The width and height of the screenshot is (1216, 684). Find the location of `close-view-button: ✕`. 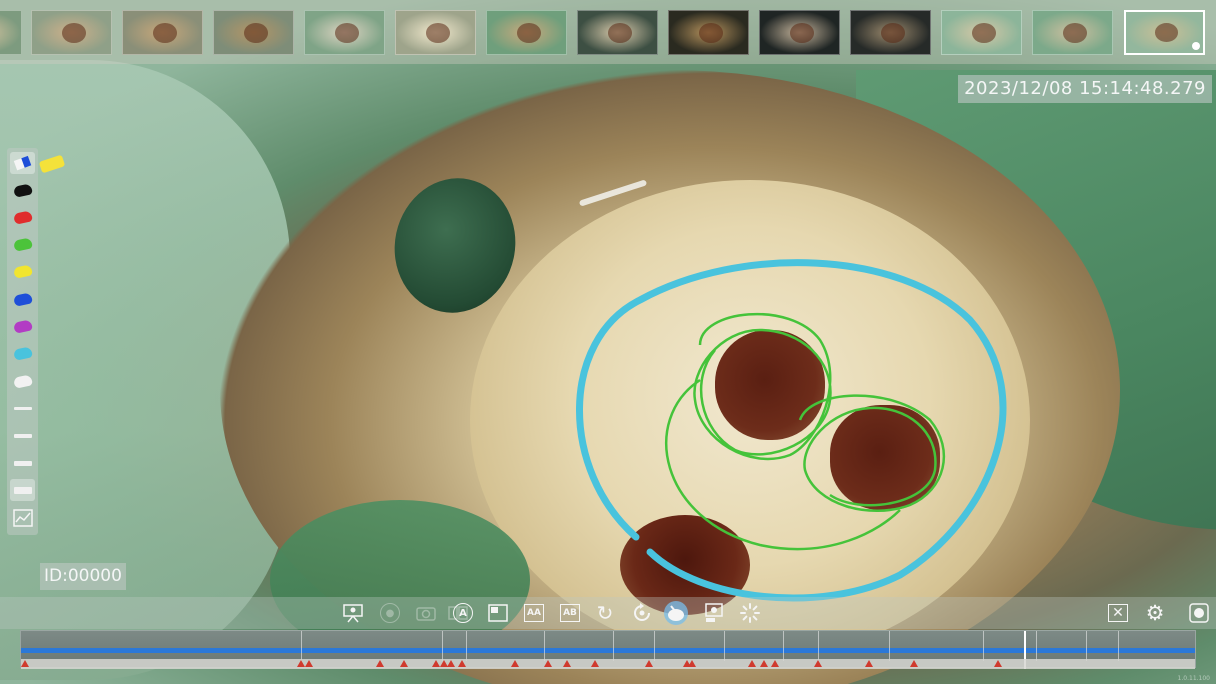

close-view-button: ✕ is located at coordinates (1118, 613).